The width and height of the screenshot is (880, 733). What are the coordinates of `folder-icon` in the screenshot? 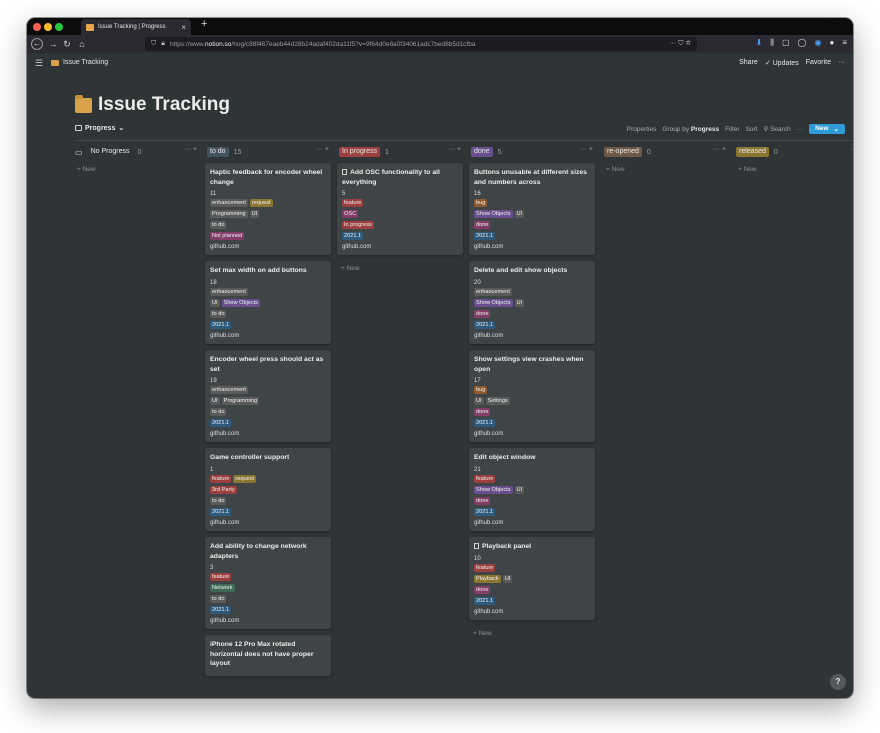 It's located at (90, 27).